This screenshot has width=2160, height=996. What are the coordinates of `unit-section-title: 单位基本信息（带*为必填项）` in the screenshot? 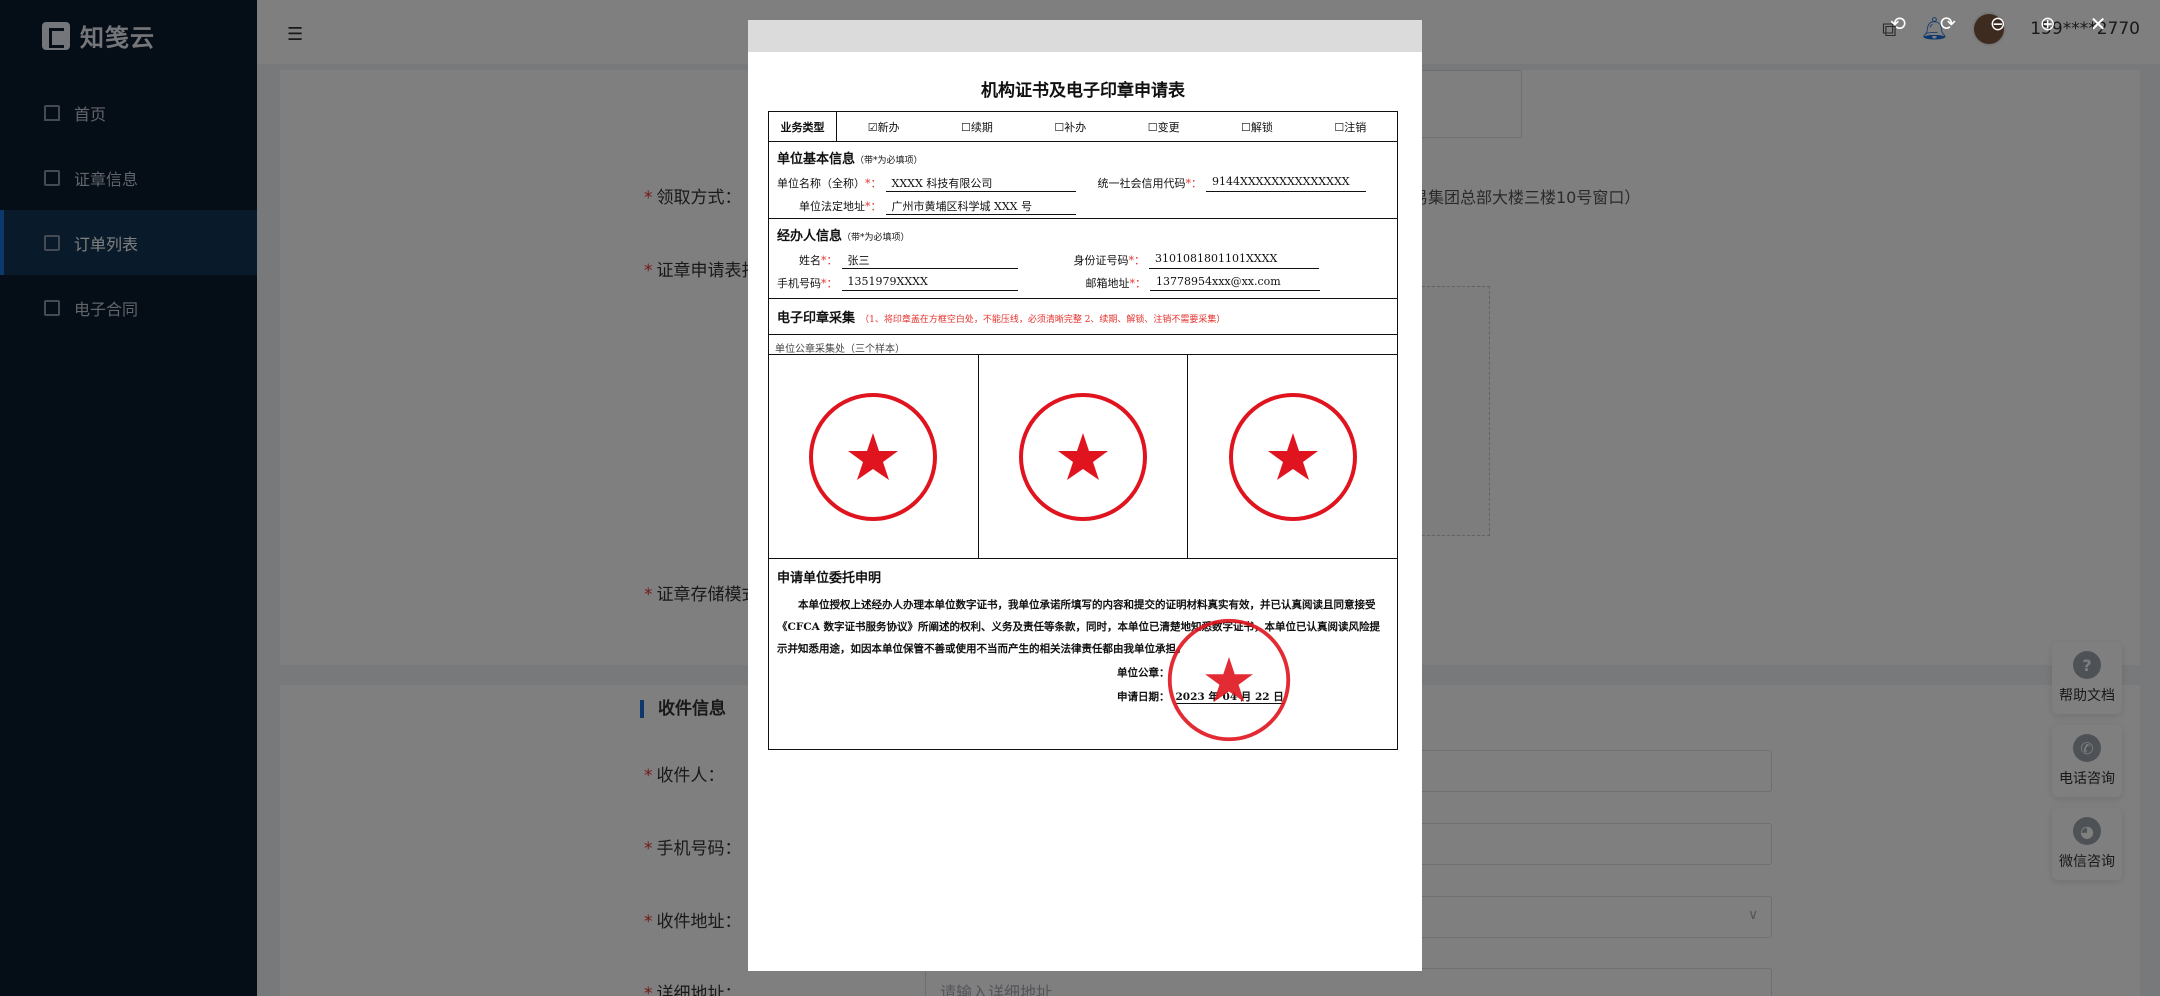 It's located at (850, 159).